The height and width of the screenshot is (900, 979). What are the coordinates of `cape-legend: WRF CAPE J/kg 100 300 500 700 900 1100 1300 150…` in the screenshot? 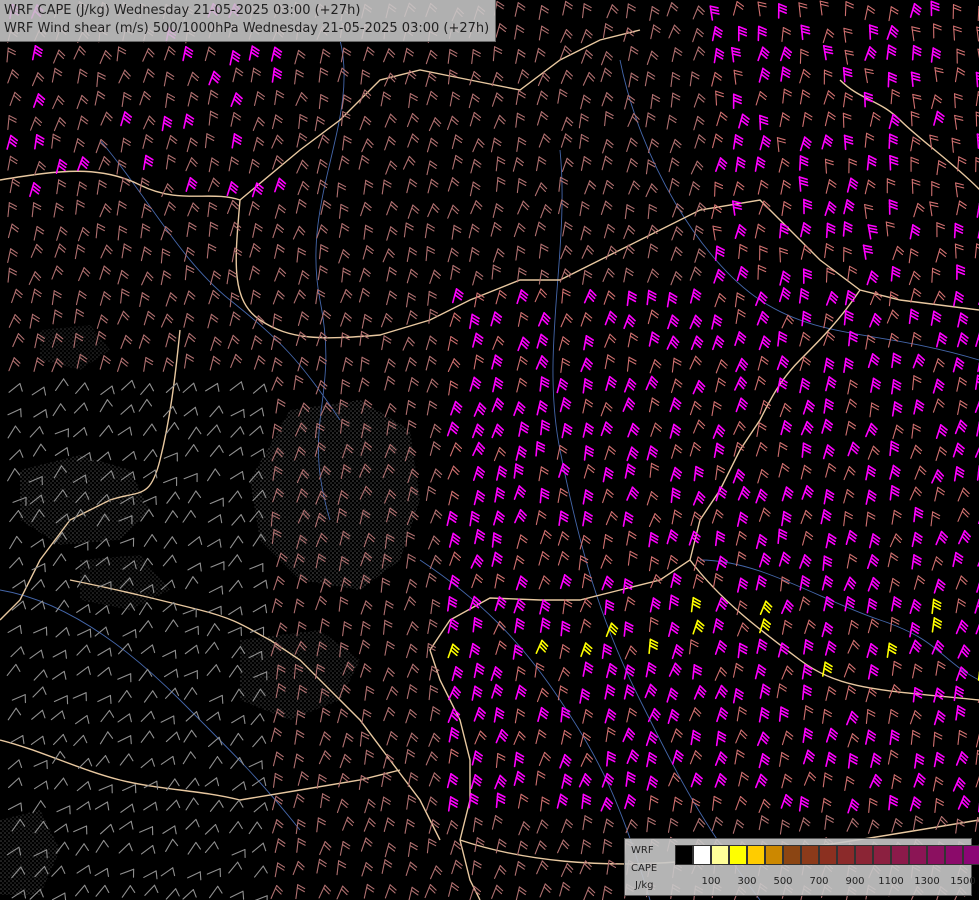 It's located at (801, 867).